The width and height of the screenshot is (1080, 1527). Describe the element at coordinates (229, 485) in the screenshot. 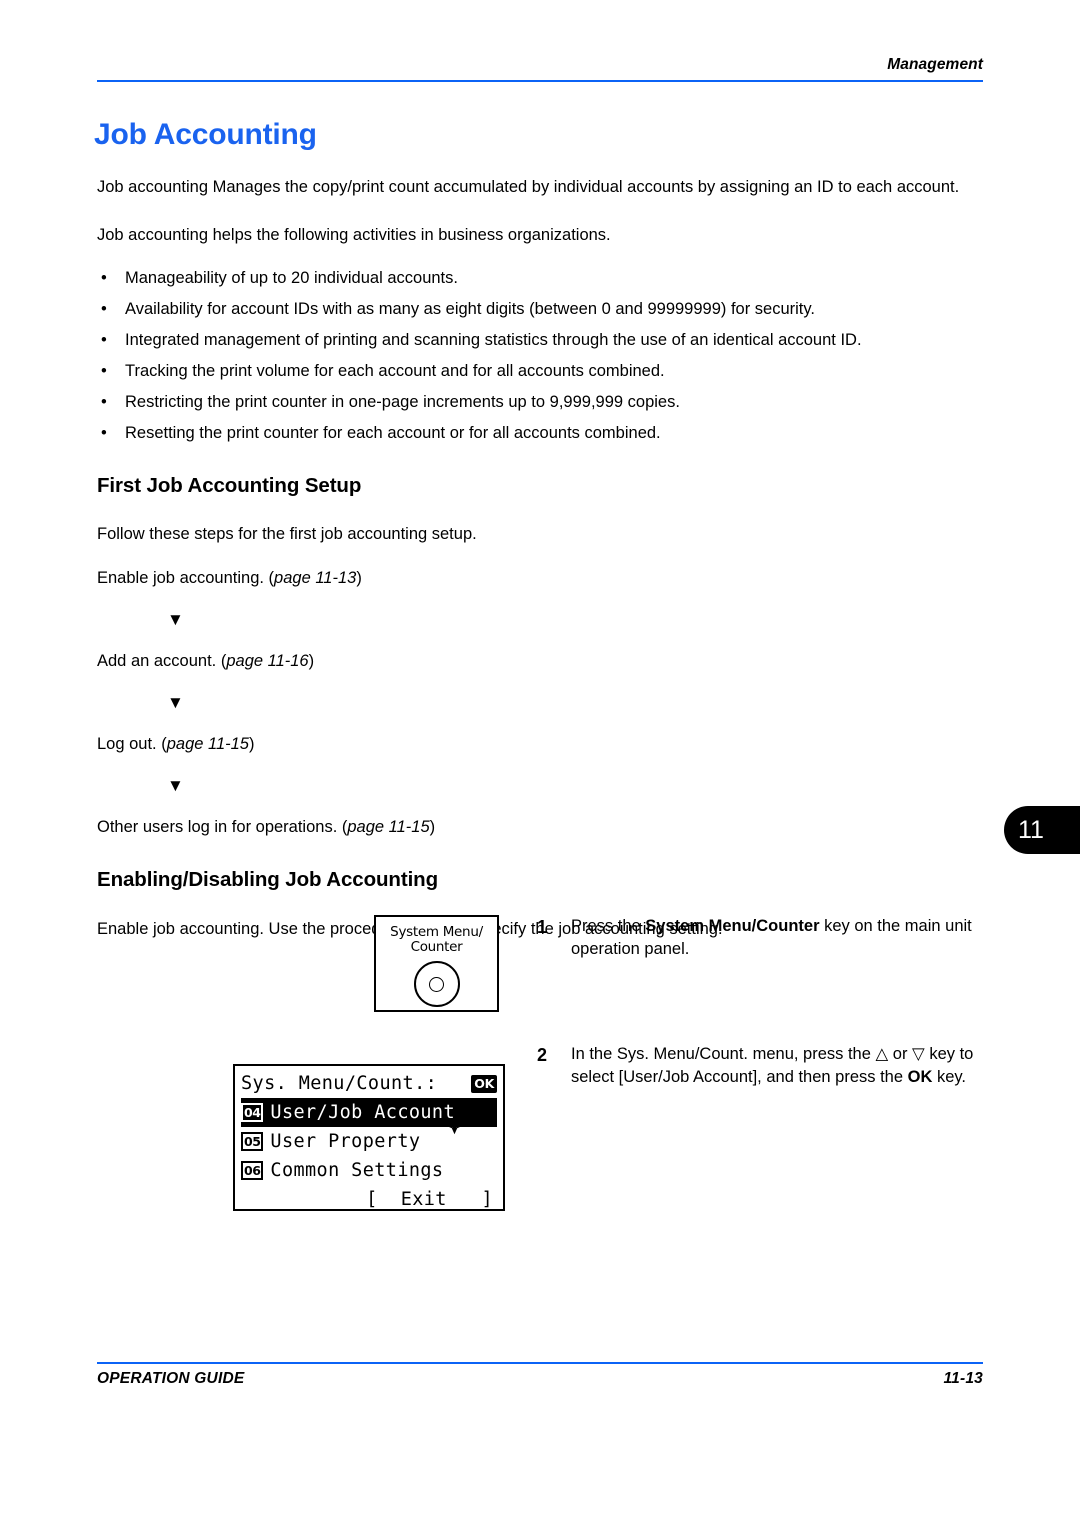

I see `section-heading-first-setup: First Job Accounting Setup` at that location.